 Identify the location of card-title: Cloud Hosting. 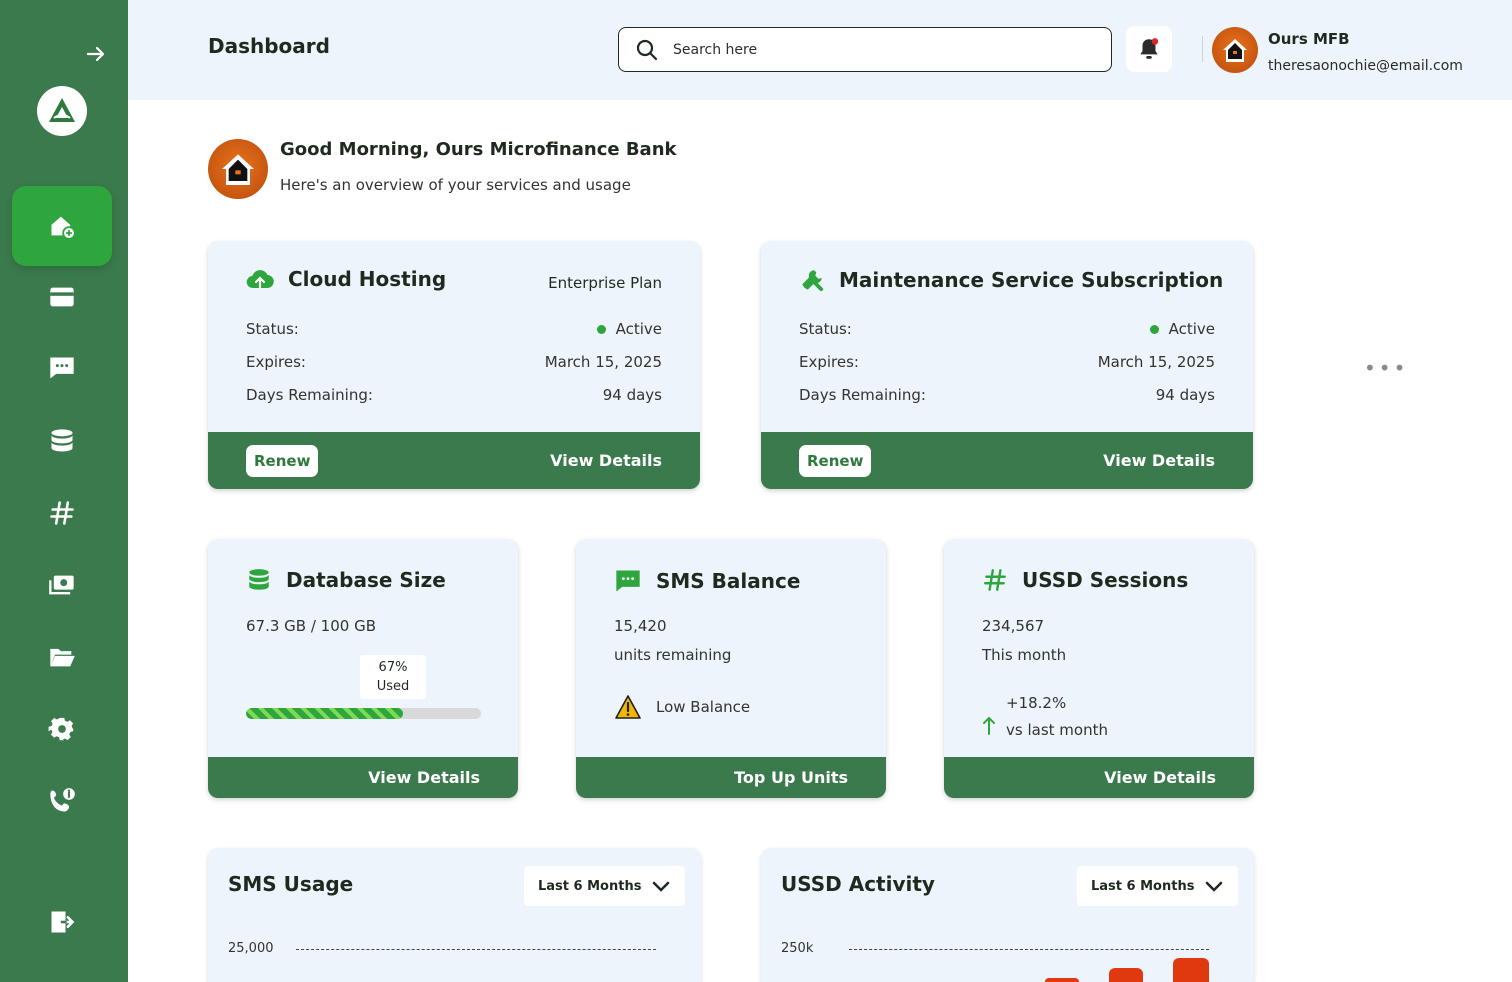
(367, 279).